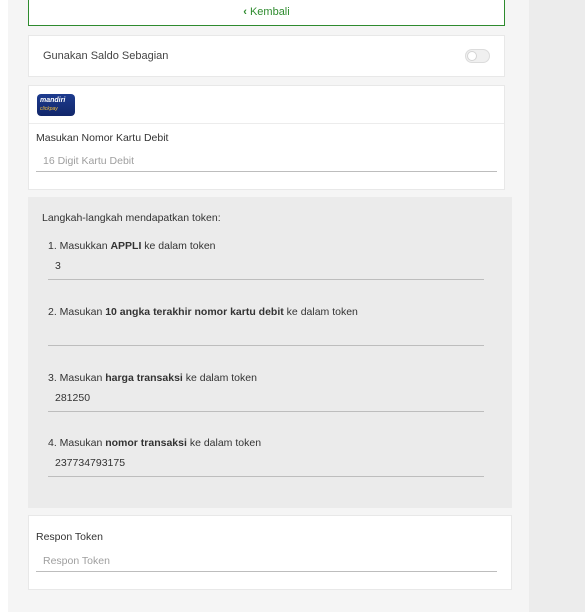 Image resolution: width=585 pixels, height=612 pixels. What do you see at coordinates (266, 105) in the screenshot?
I see `bank-logo-row: mandiri clickpay` at bounding box center [266, 105].